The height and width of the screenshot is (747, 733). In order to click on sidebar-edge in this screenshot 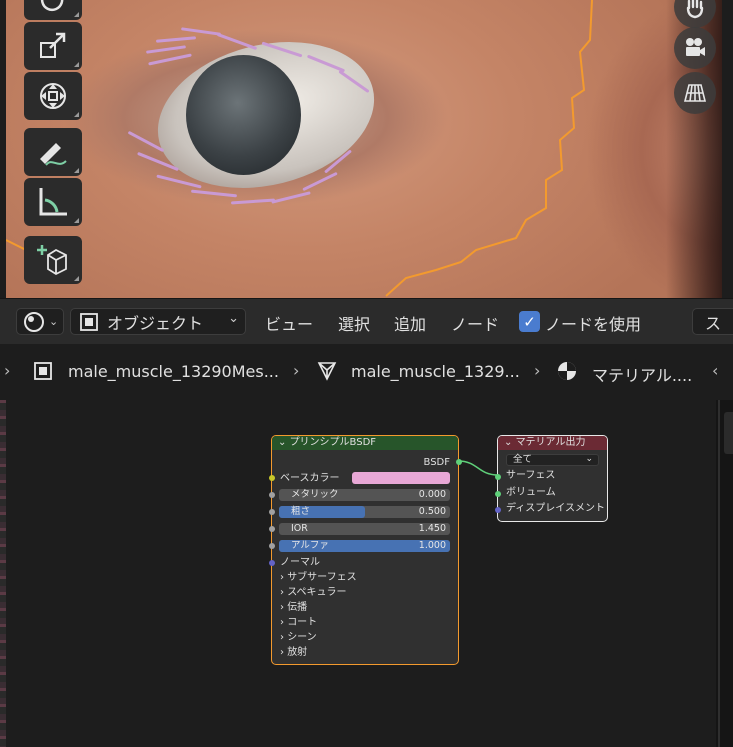, I will do `click(724, 573)`.